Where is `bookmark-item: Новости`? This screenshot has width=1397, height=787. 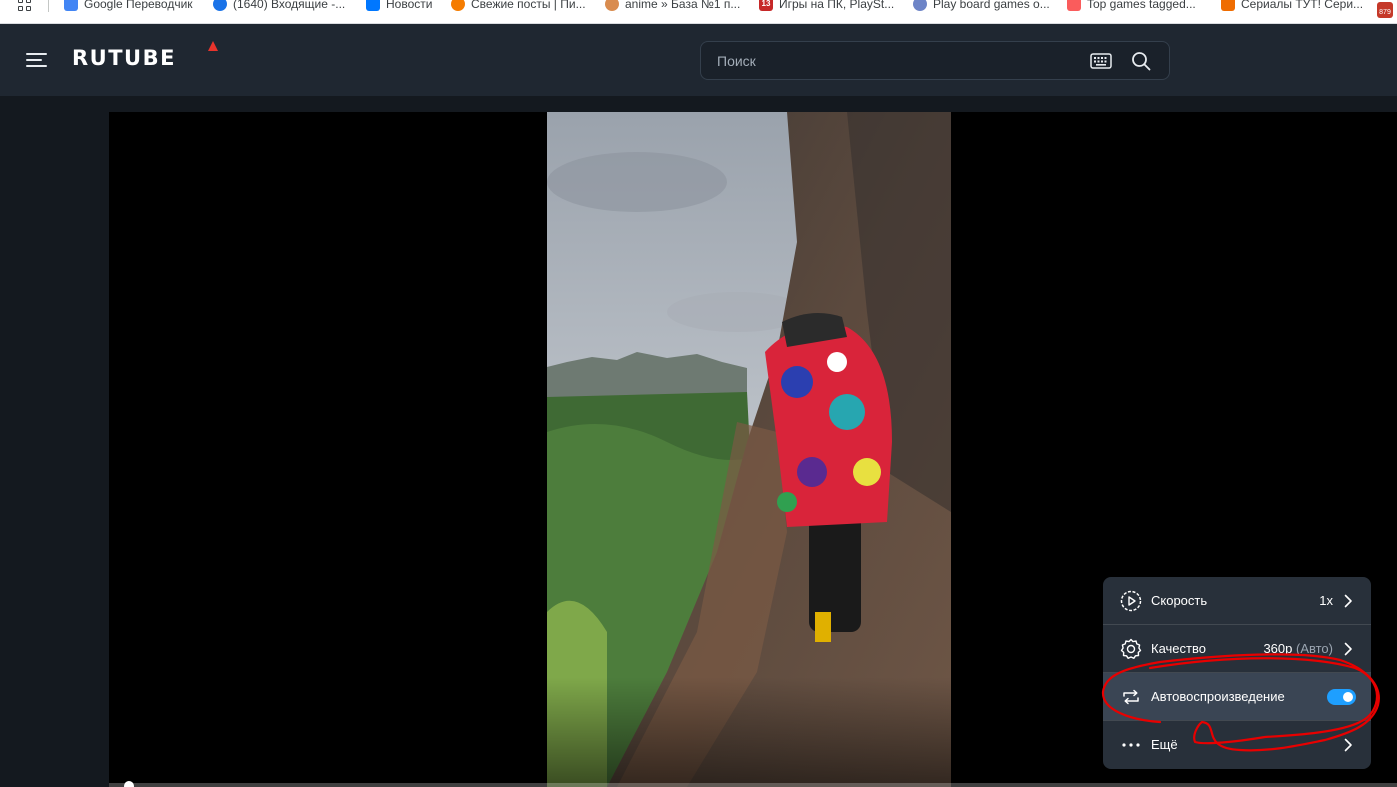
bookmark-item: Новости is located at coordinates (399, 6).